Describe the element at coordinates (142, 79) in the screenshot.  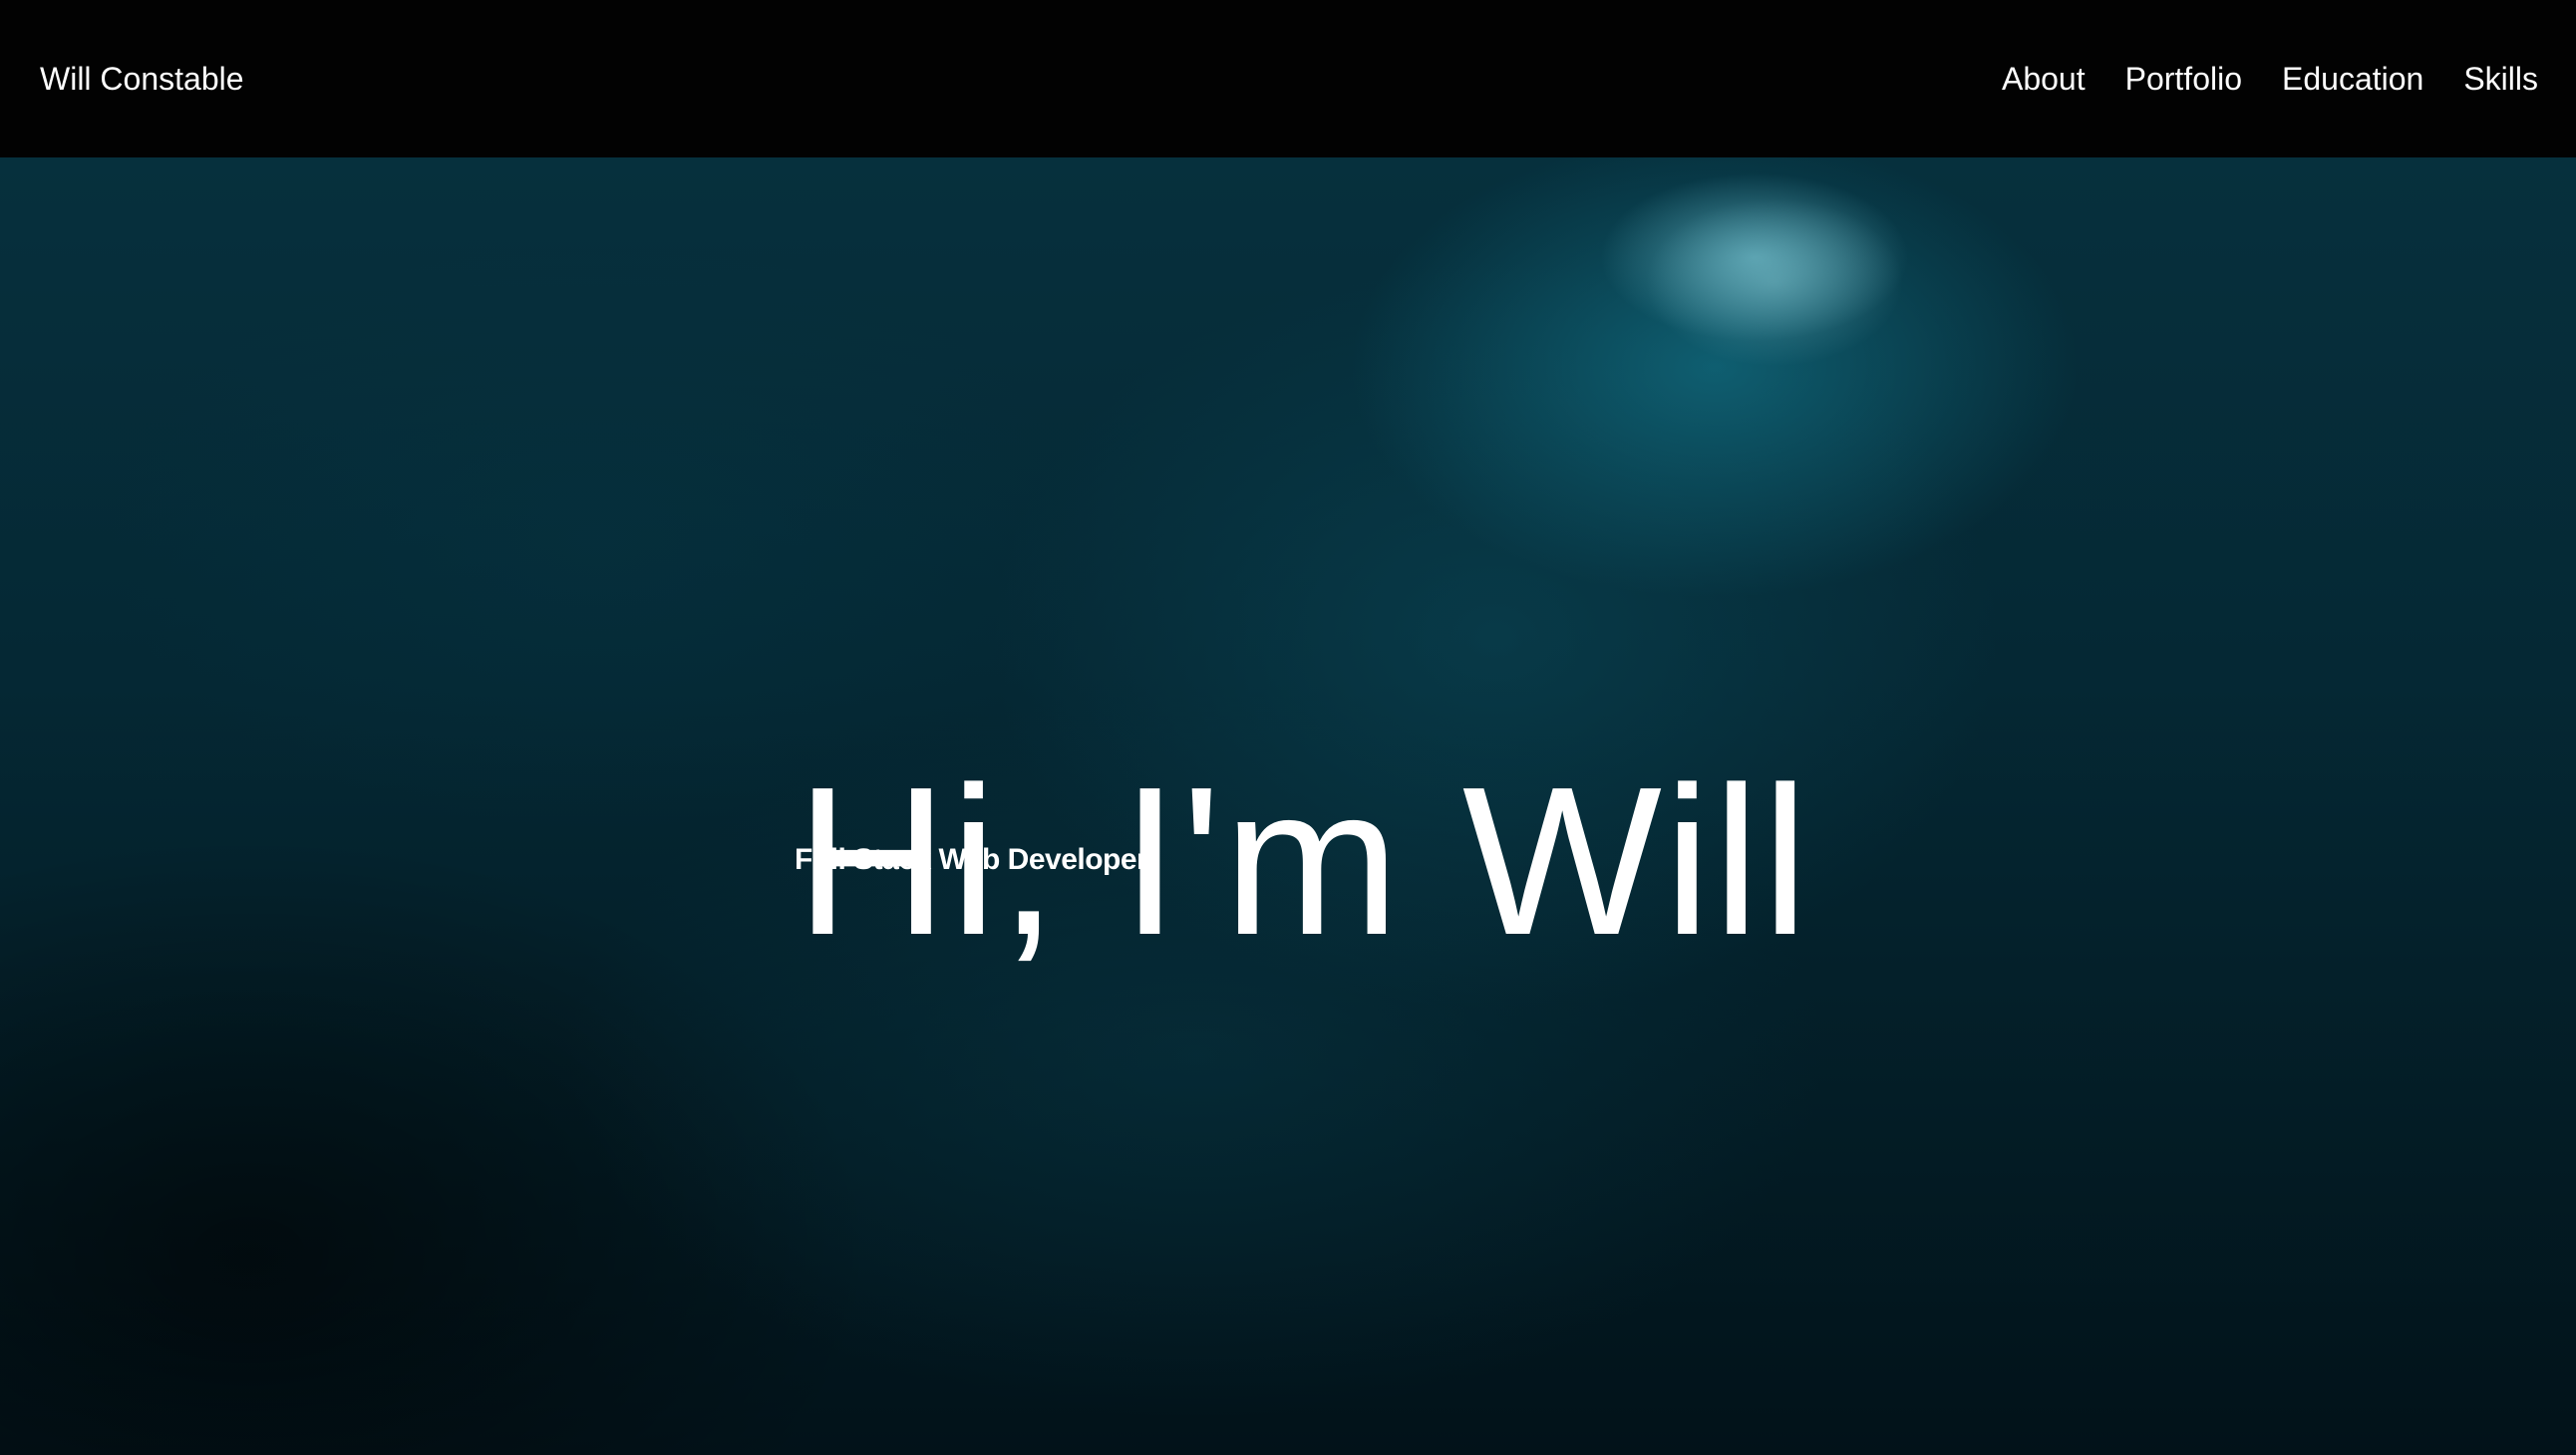
I see `brand-link: Will Constable` at that location.